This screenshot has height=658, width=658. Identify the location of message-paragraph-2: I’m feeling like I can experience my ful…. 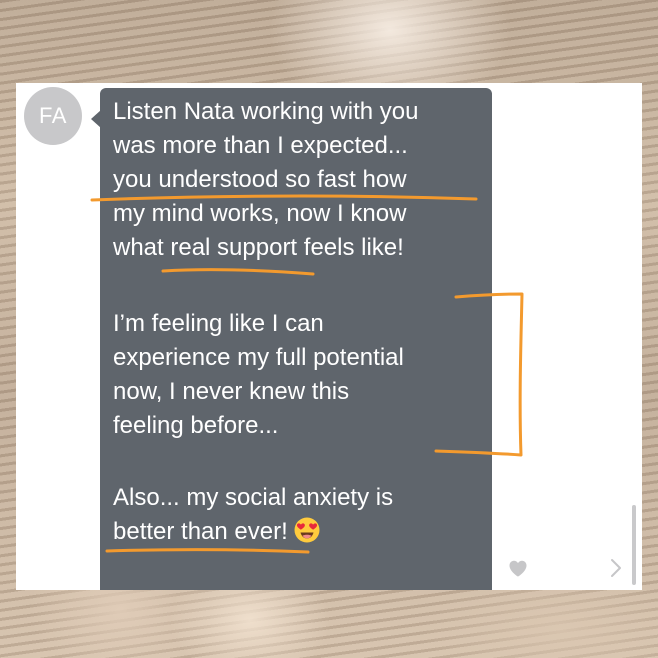
(258, 374).